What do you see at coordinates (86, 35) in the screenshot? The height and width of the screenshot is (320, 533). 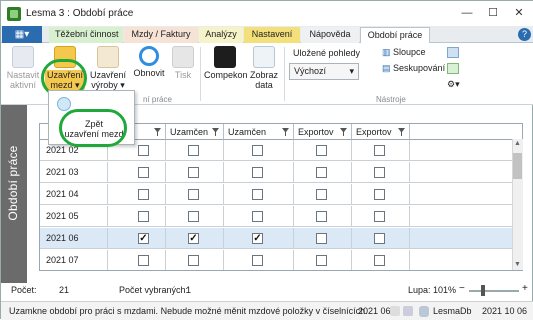 I see `tab-tezebni-cinnost: Těžební činnost` at bounding box center [86, 35].